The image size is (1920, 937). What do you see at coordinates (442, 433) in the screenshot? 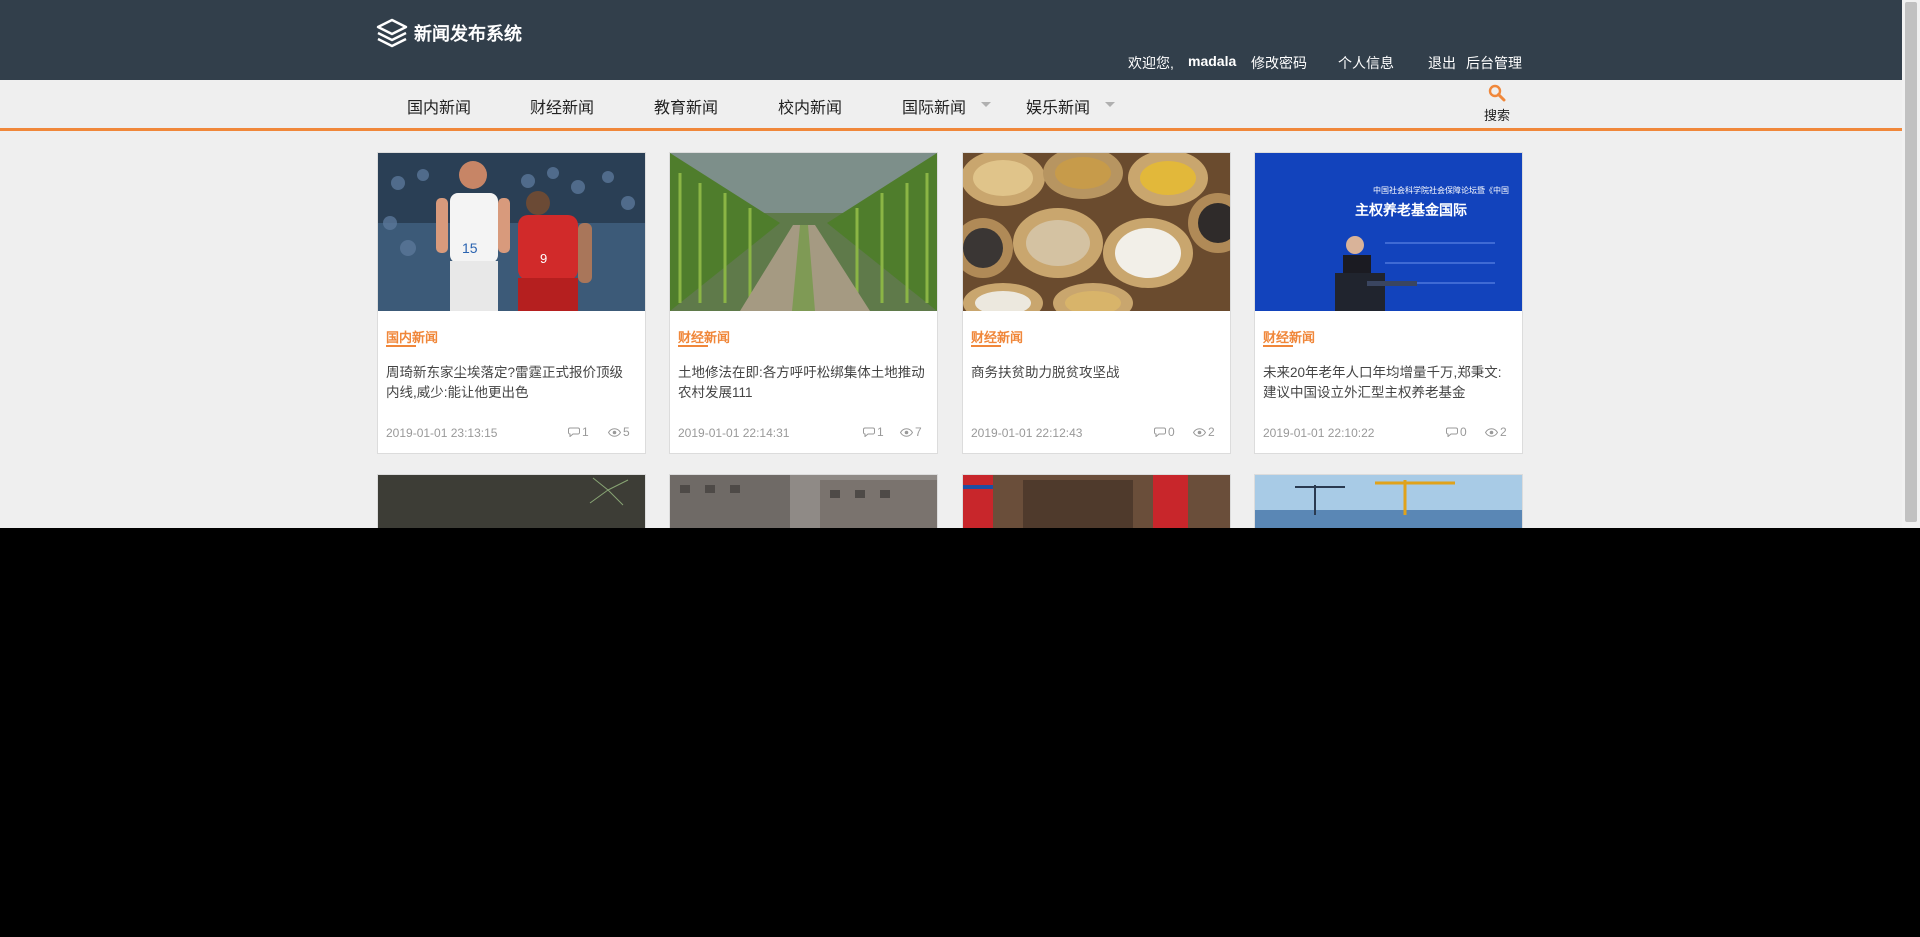
I see `article-date: 2019-01-01 23:13:15` at bounding box center [442, 433].